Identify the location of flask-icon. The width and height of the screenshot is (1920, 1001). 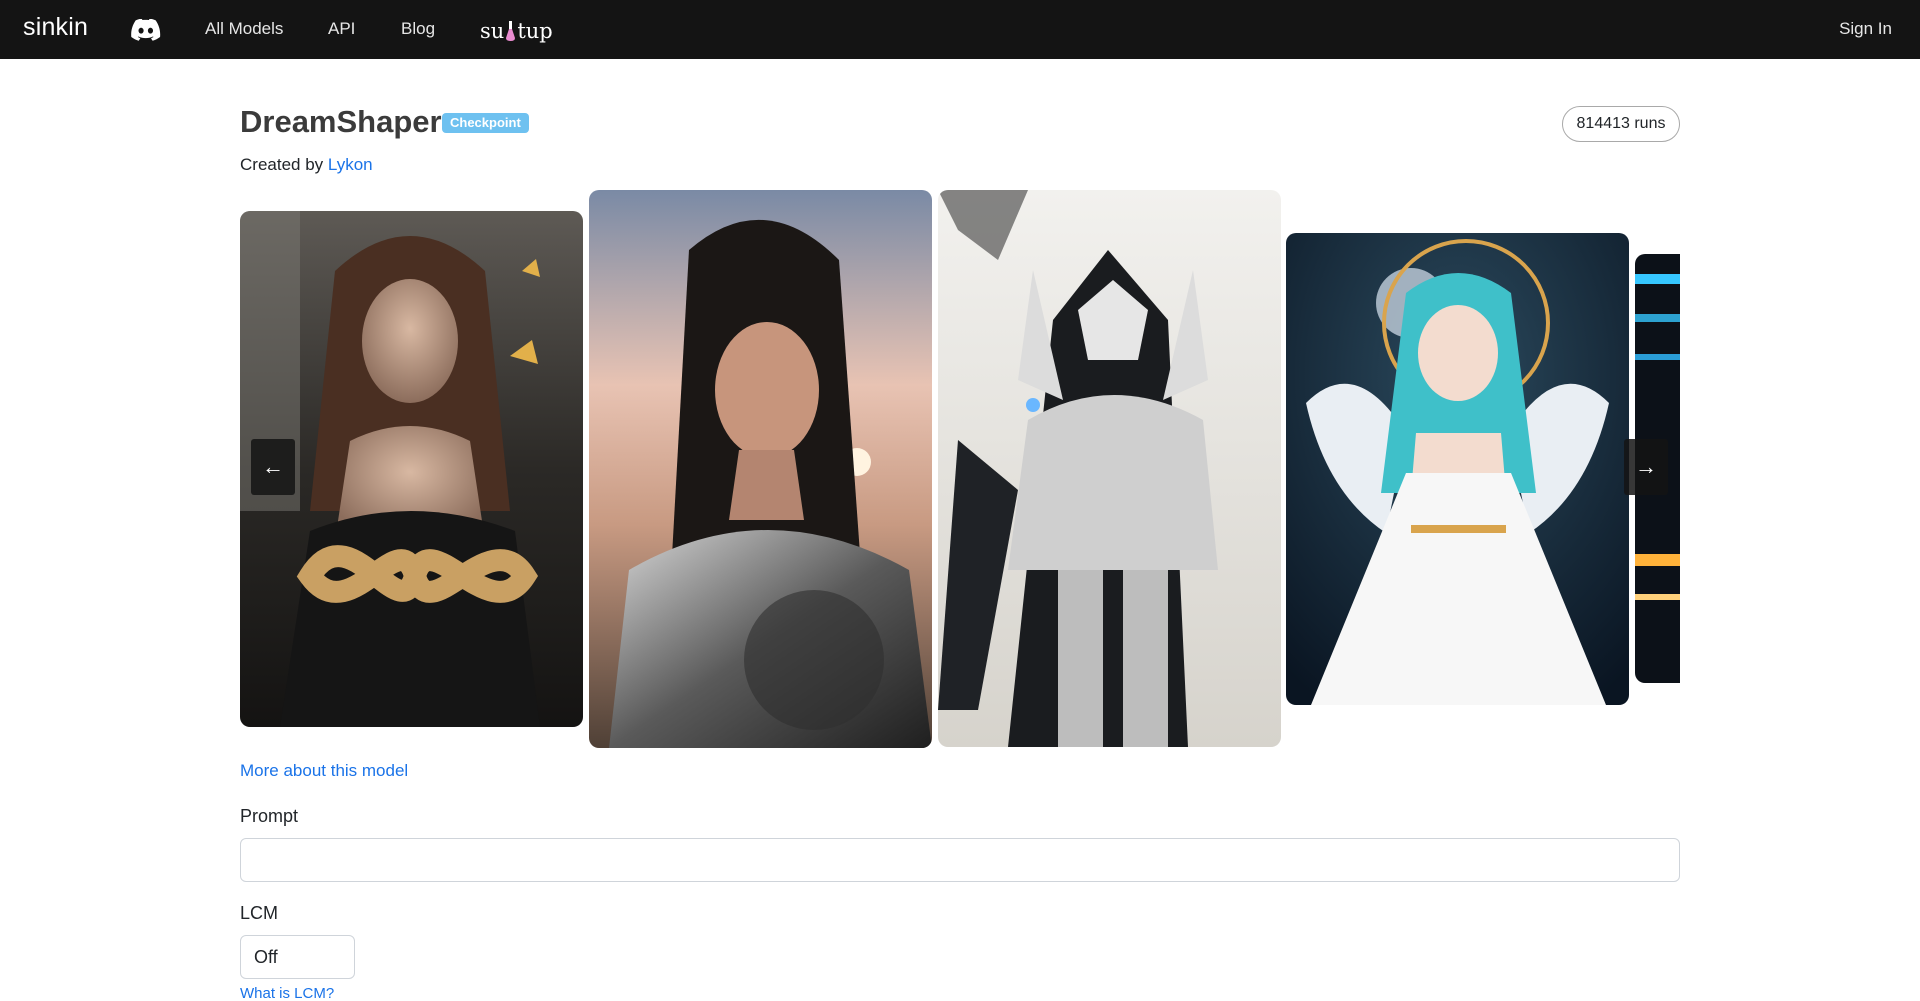
(510, 31).